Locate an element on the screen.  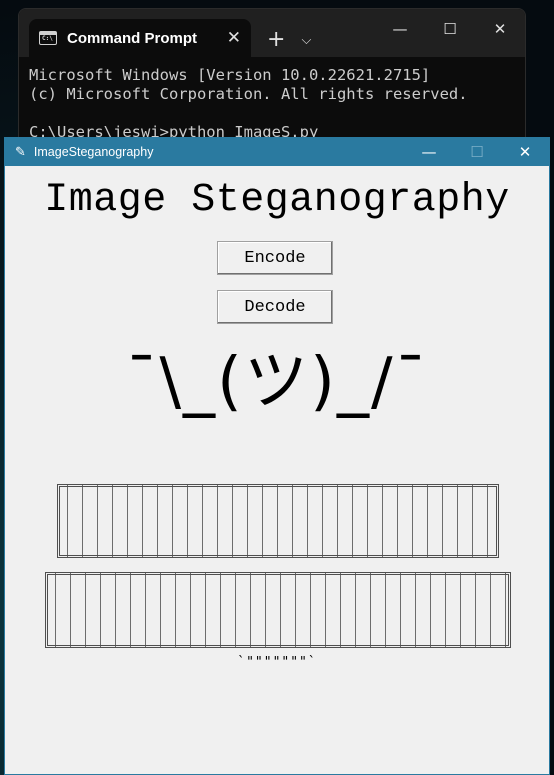
chevron-down-icon: ⌵ is located at coordinates (306, 40).